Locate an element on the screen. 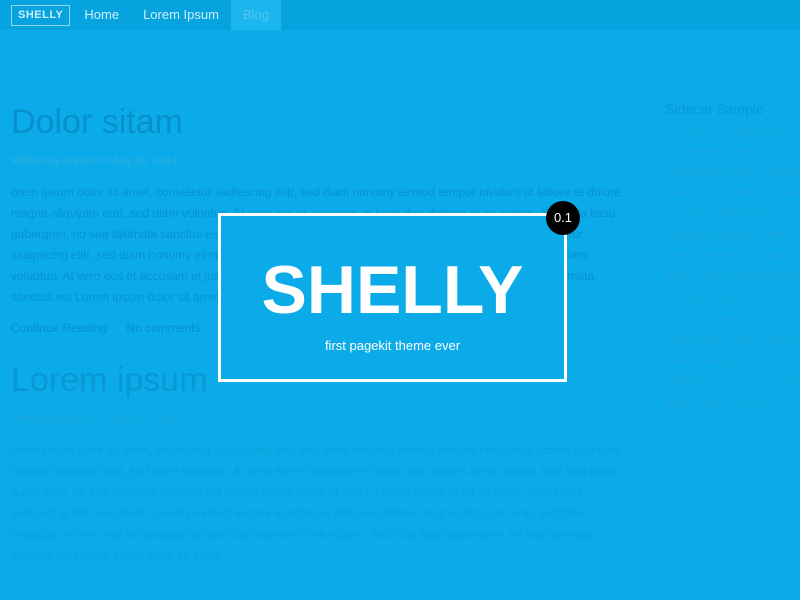 The image size is (800, 600). sidebar-title: Sidecar Sample is located at coordinates (714, 109).